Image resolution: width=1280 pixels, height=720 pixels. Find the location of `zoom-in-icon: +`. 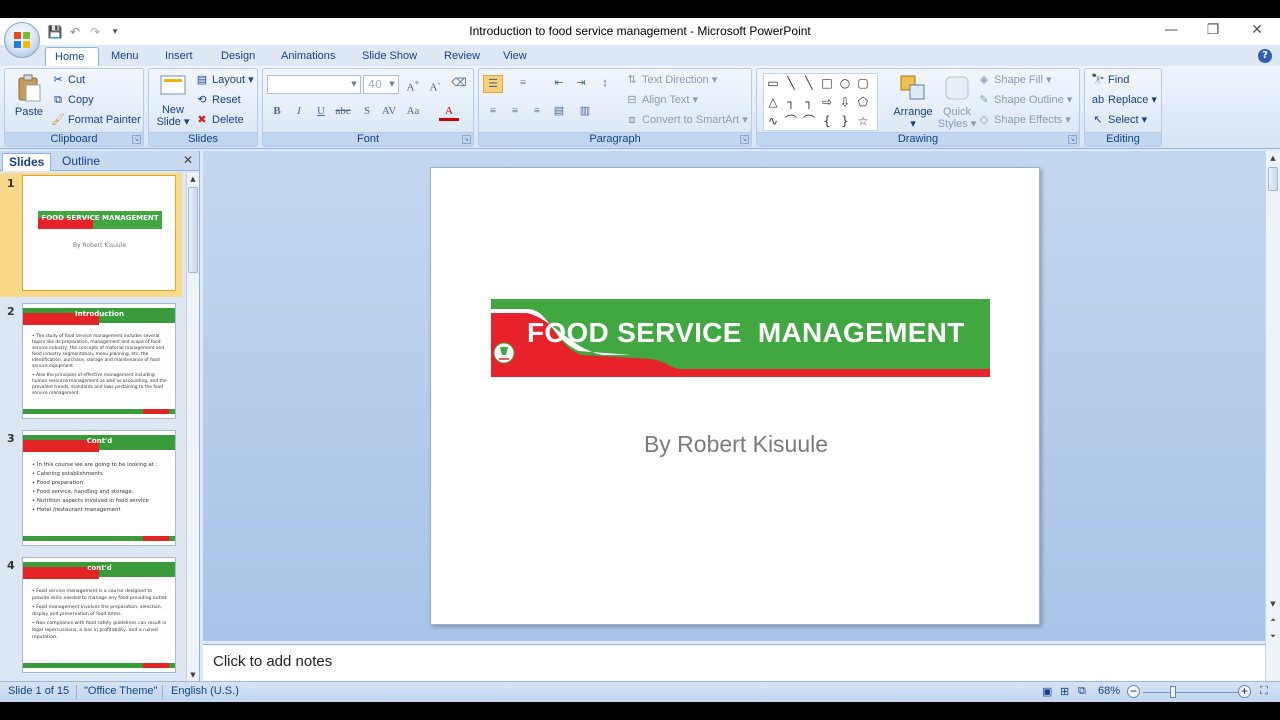

zoom-in-icon: + is located at coordinates (1244, 691).